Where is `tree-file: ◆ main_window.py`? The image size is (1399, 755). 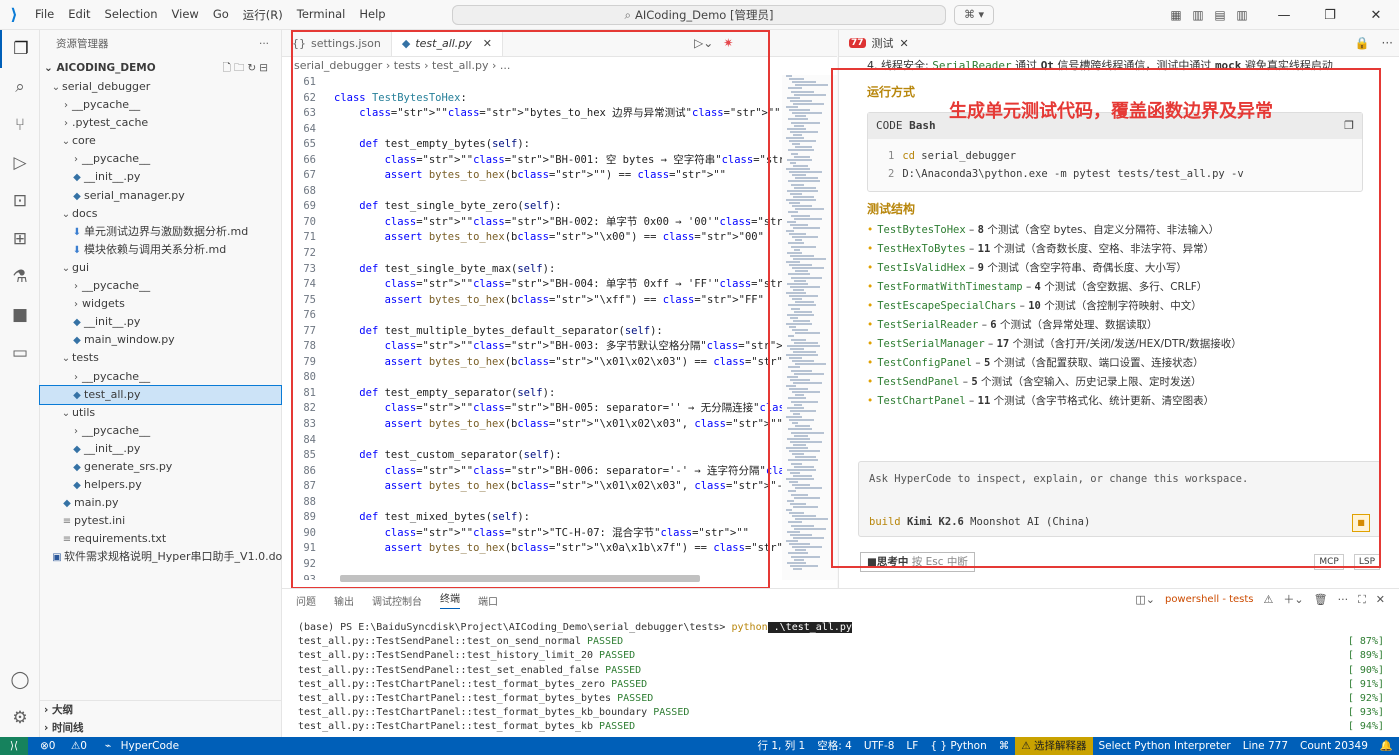 tree-file: ◆ main_window.py is located at coordinates (160, 340).